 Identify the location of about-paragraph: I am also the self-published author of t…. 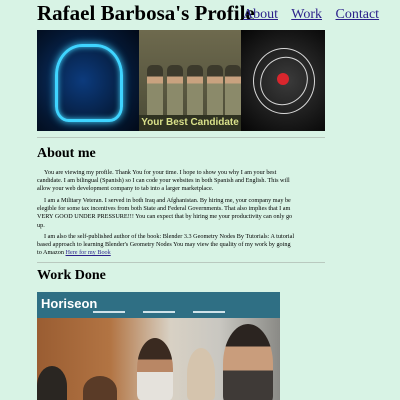
(166, 245).